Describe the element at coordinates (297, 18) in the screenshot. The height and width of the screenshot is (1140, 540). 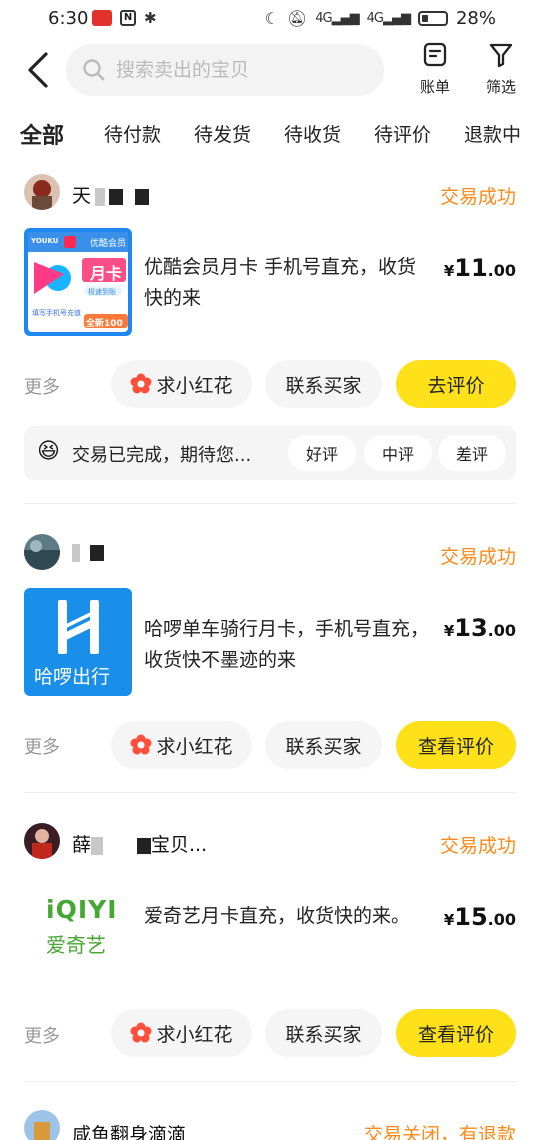
I see `mute-bell-icon: 🔕︎` at that location.